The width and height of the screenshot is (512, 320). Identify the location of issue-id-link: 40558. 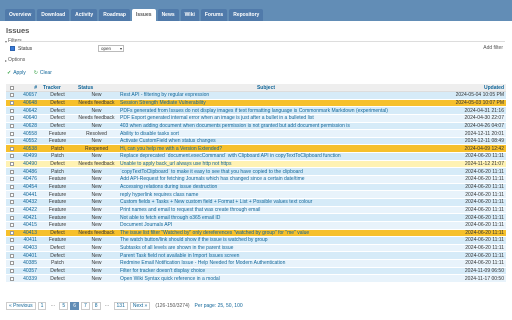
(29, 134).